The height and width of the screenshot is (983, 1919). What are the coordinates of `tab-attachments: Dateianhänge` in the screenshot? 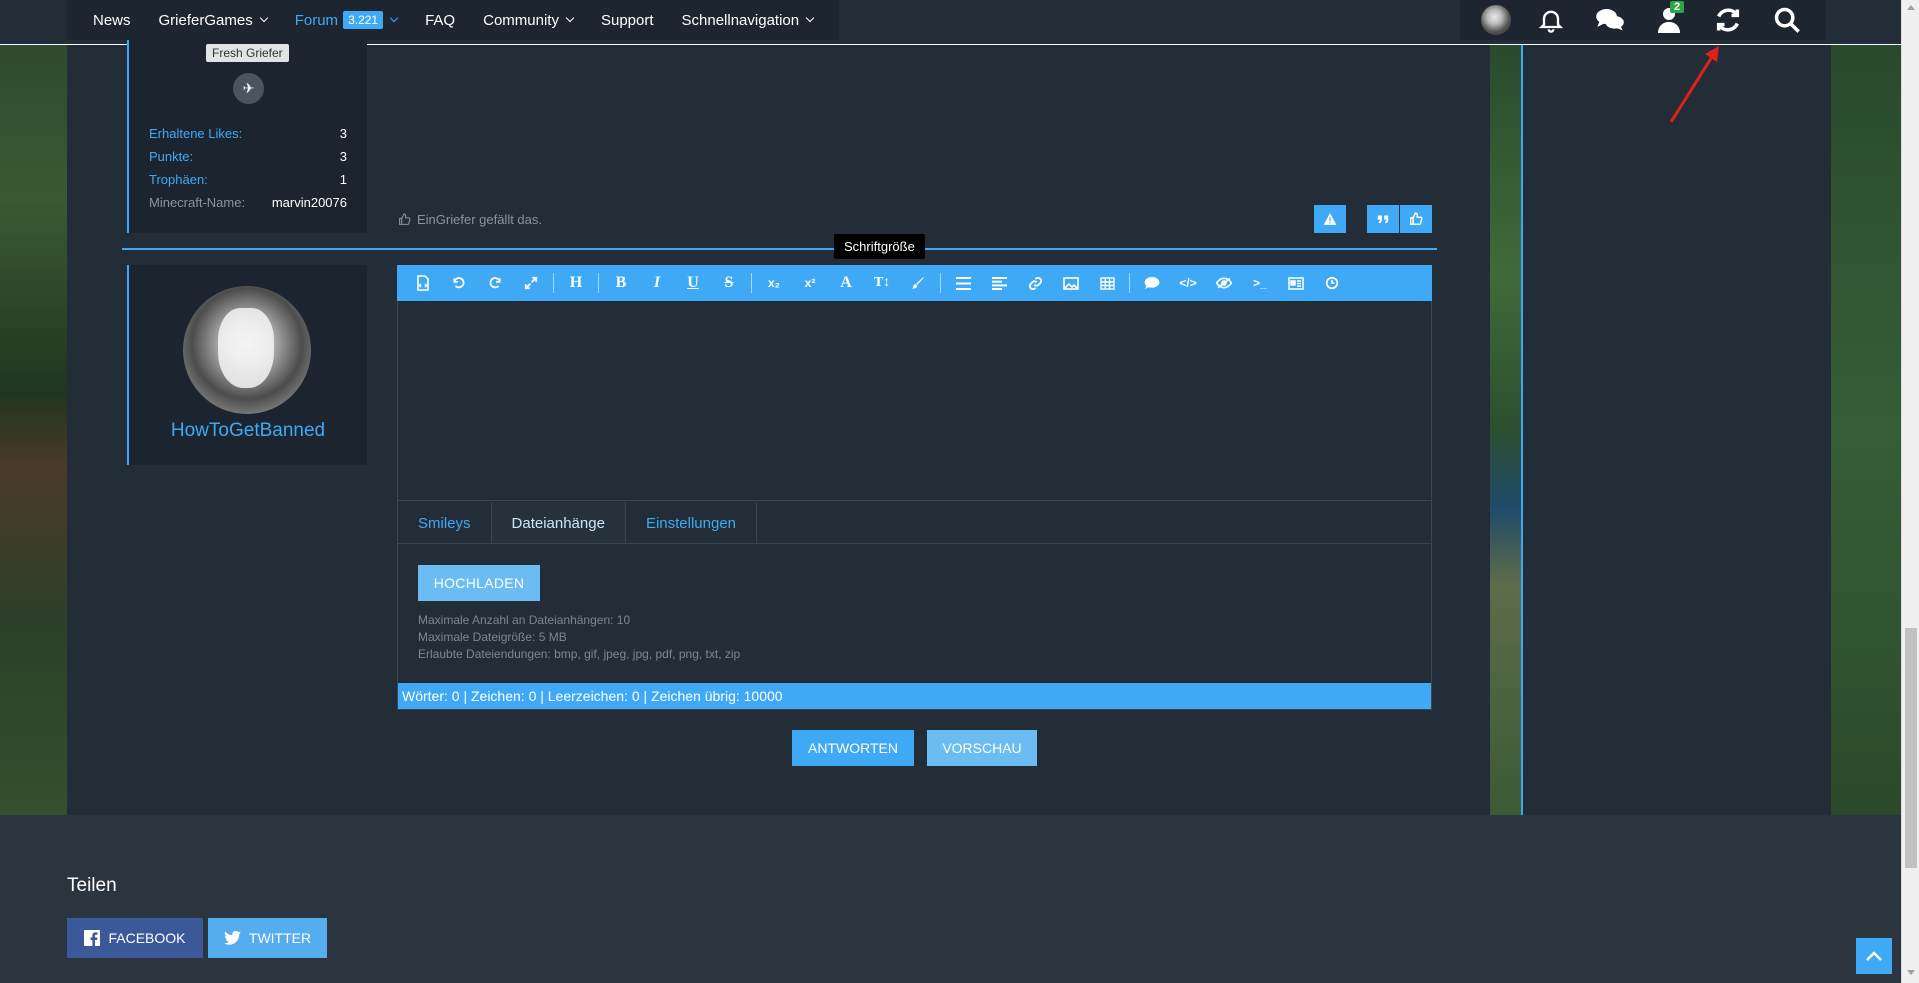 It's located at (558, 523).